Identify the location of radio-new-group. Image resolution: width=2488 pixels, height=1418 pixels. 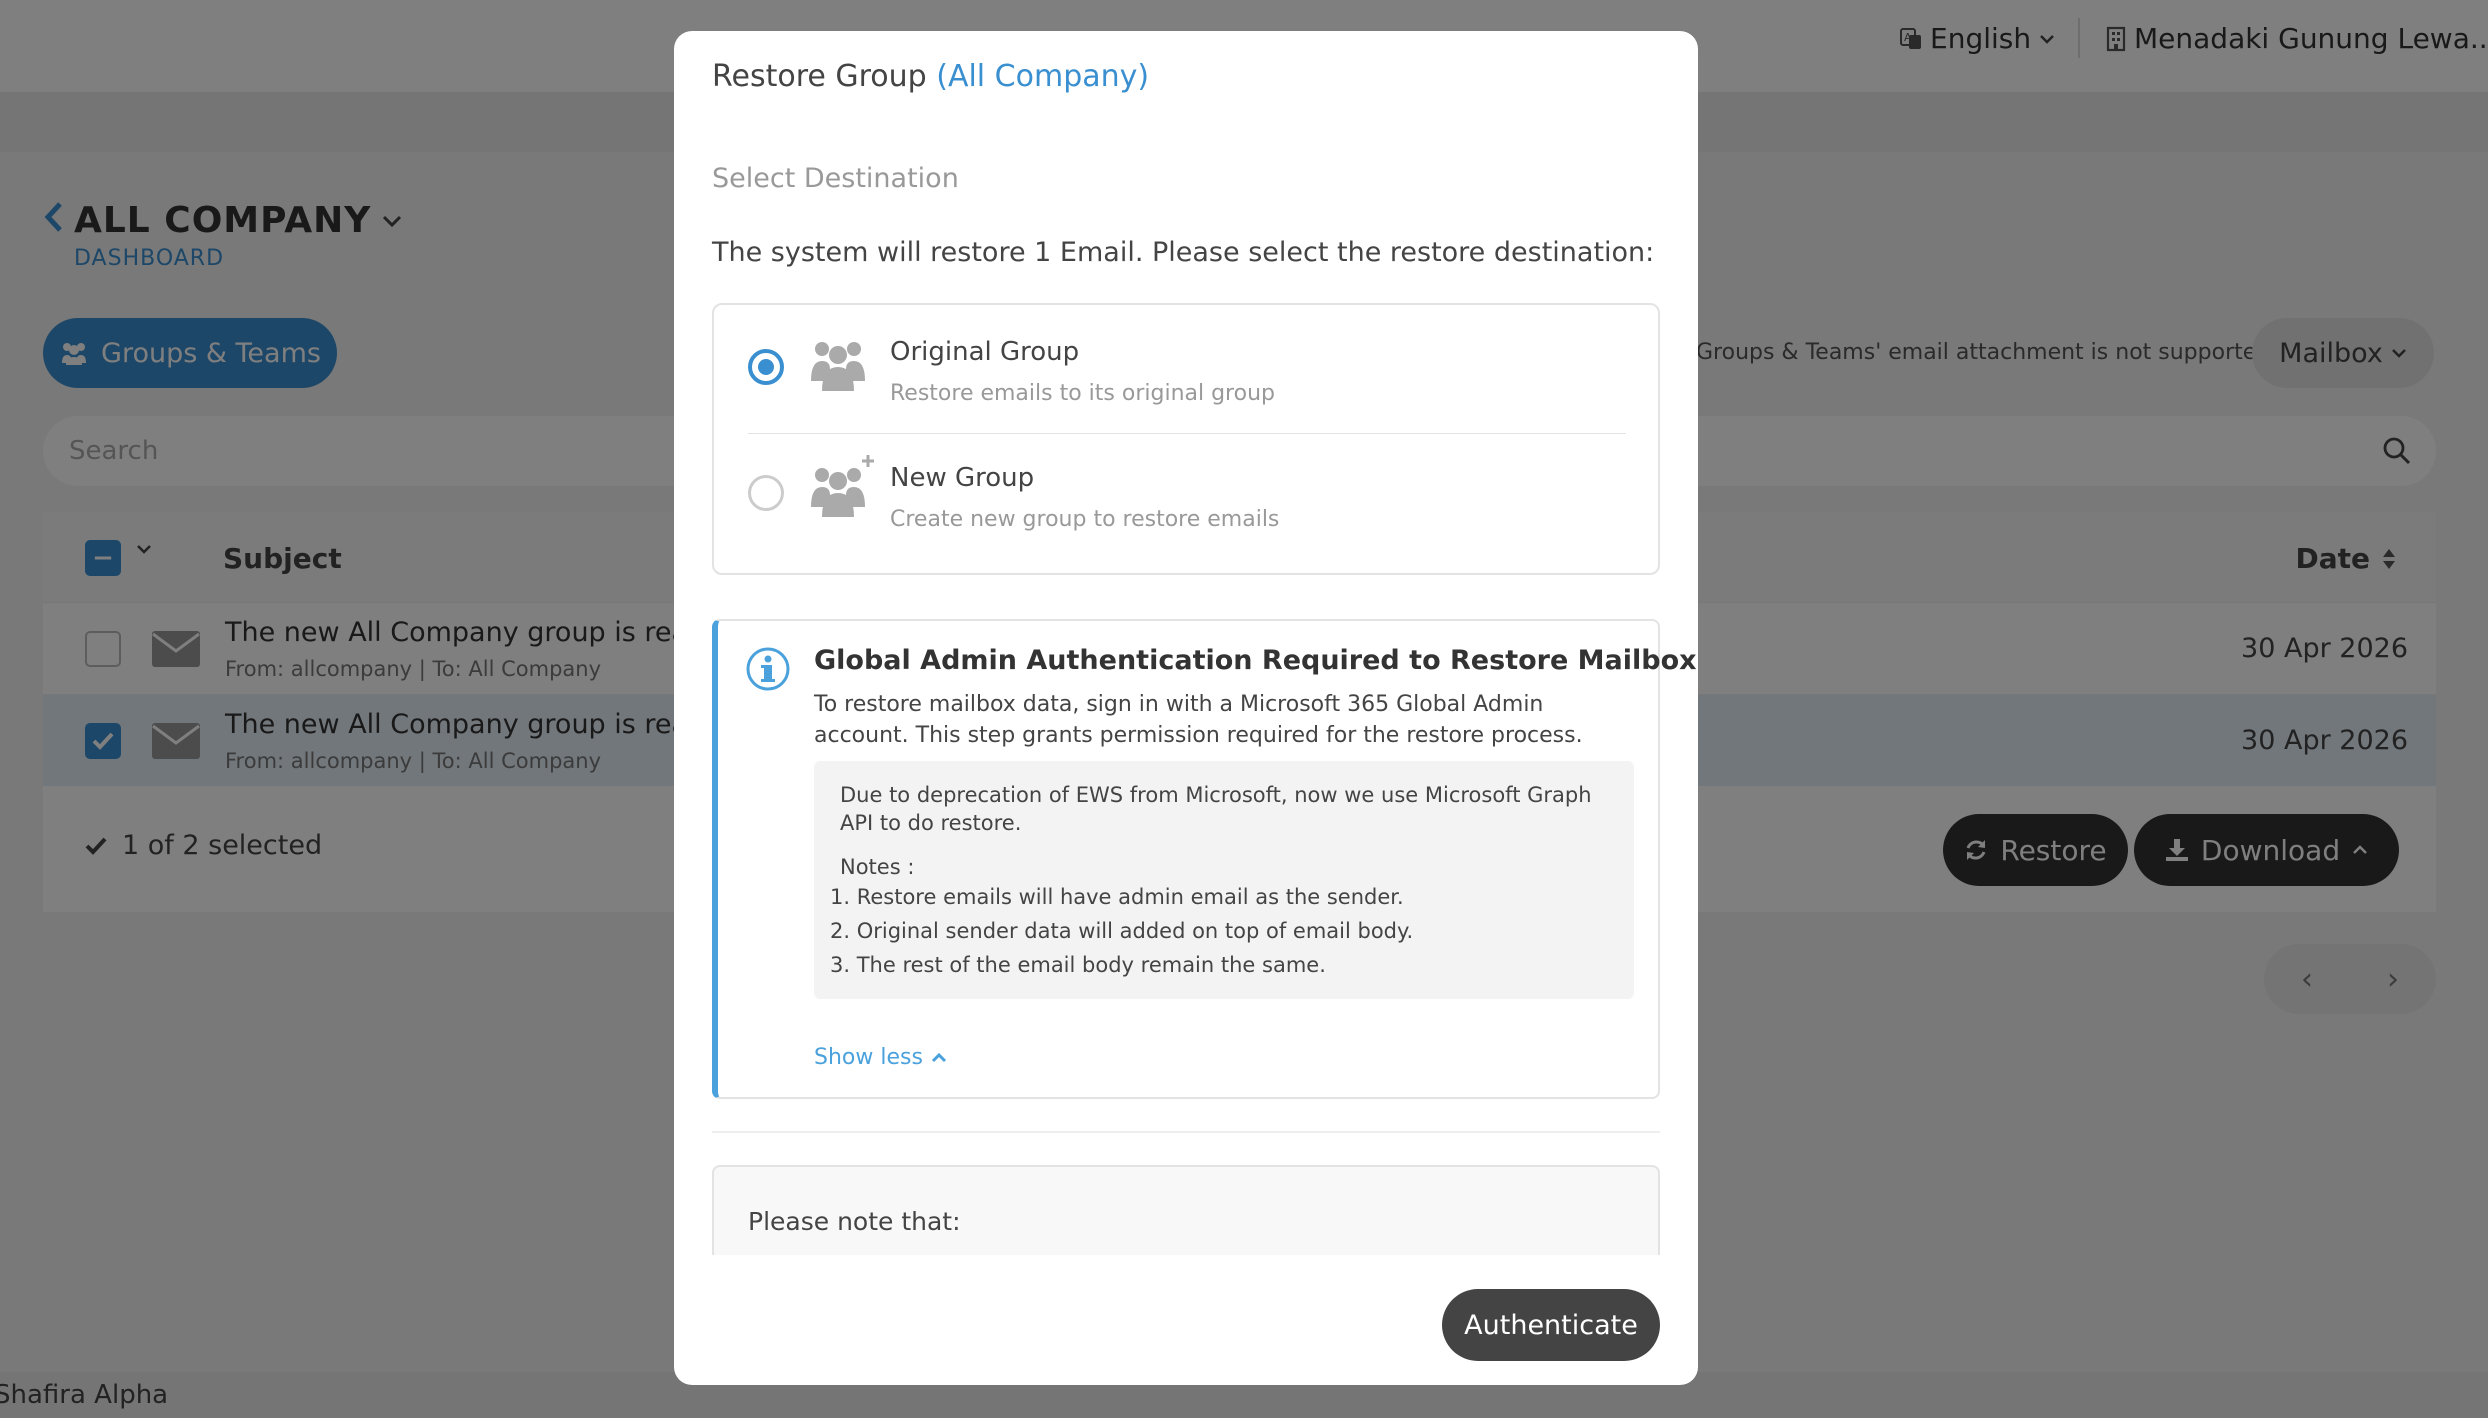
(766, 493).